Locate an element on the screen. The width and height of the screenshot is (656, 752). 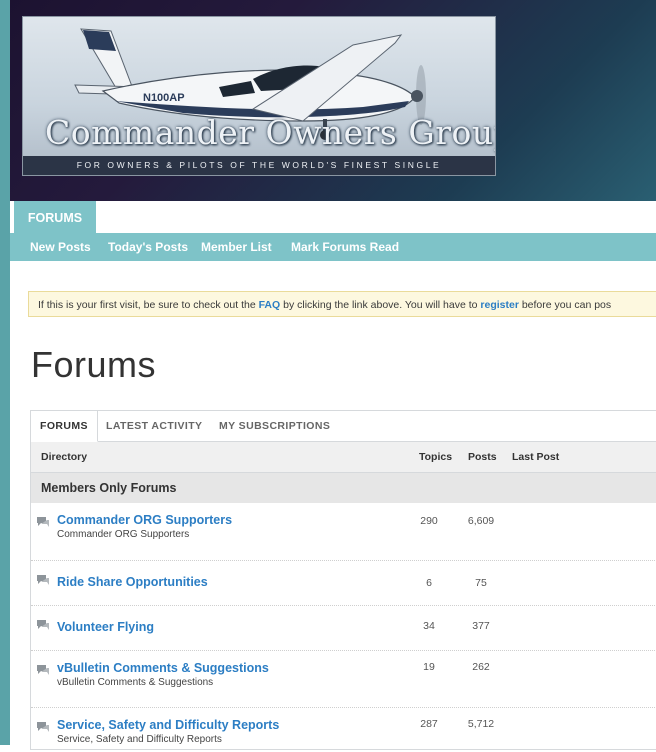
forum-title: Volunteer Flying is located at coordinates (105, 627).